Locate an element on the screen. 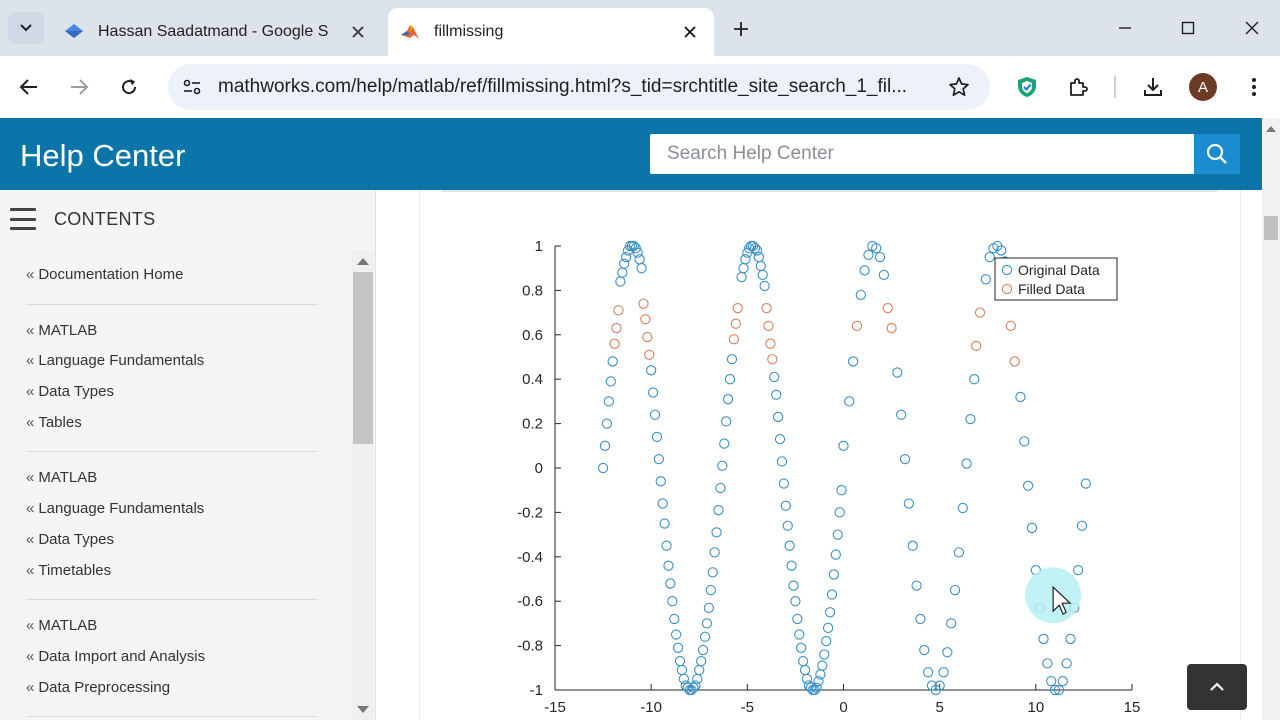 This screenshot has height=720, width=1280. minimize-icon is located at coordinates (1125, 28).